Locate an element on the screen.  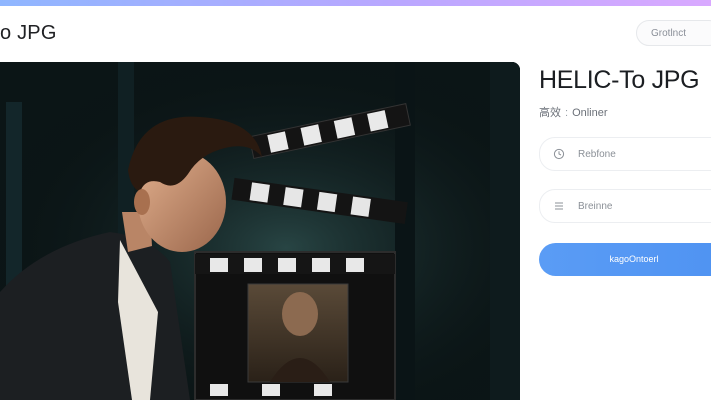
list-icon is located at coordinates (559, 206).